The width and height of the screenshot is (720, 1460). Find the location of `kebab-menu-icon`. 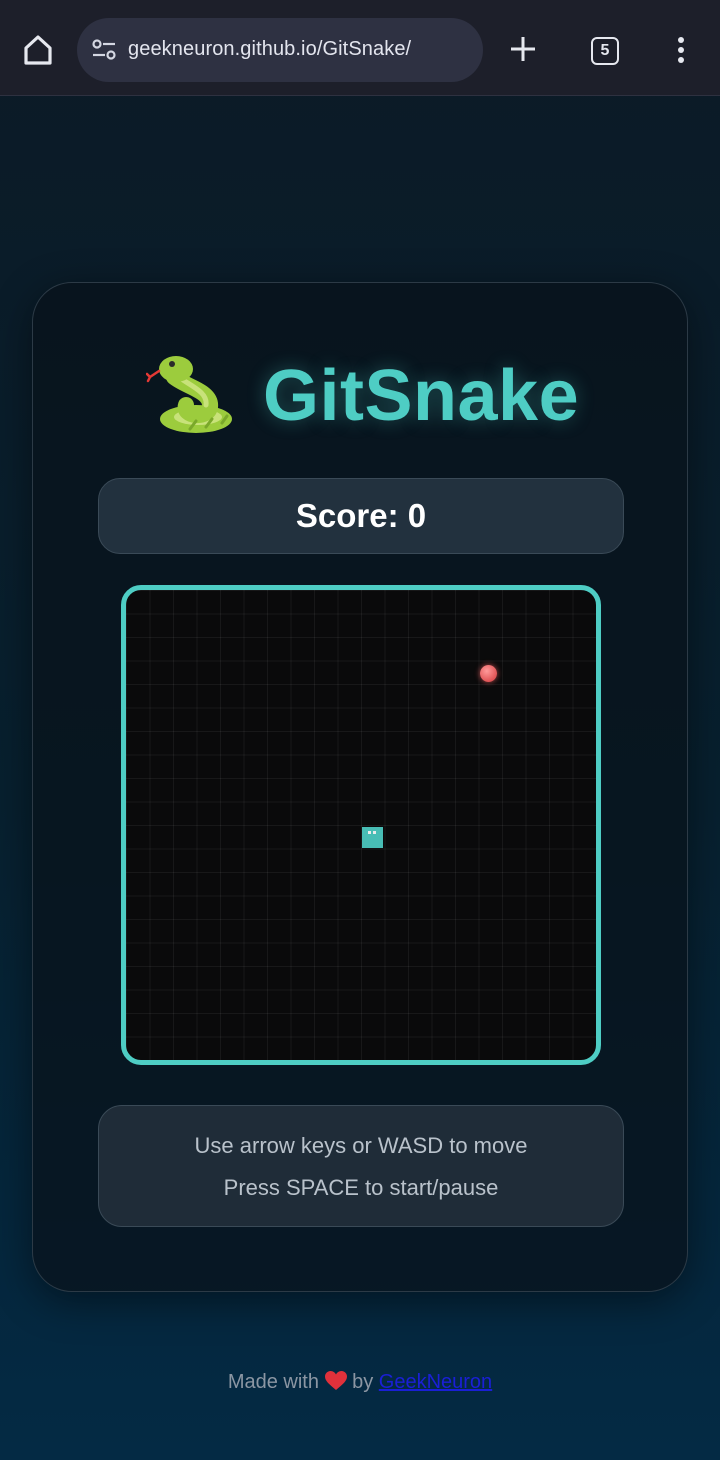

kebab-menu-icon is located at coordinates (681, 51).